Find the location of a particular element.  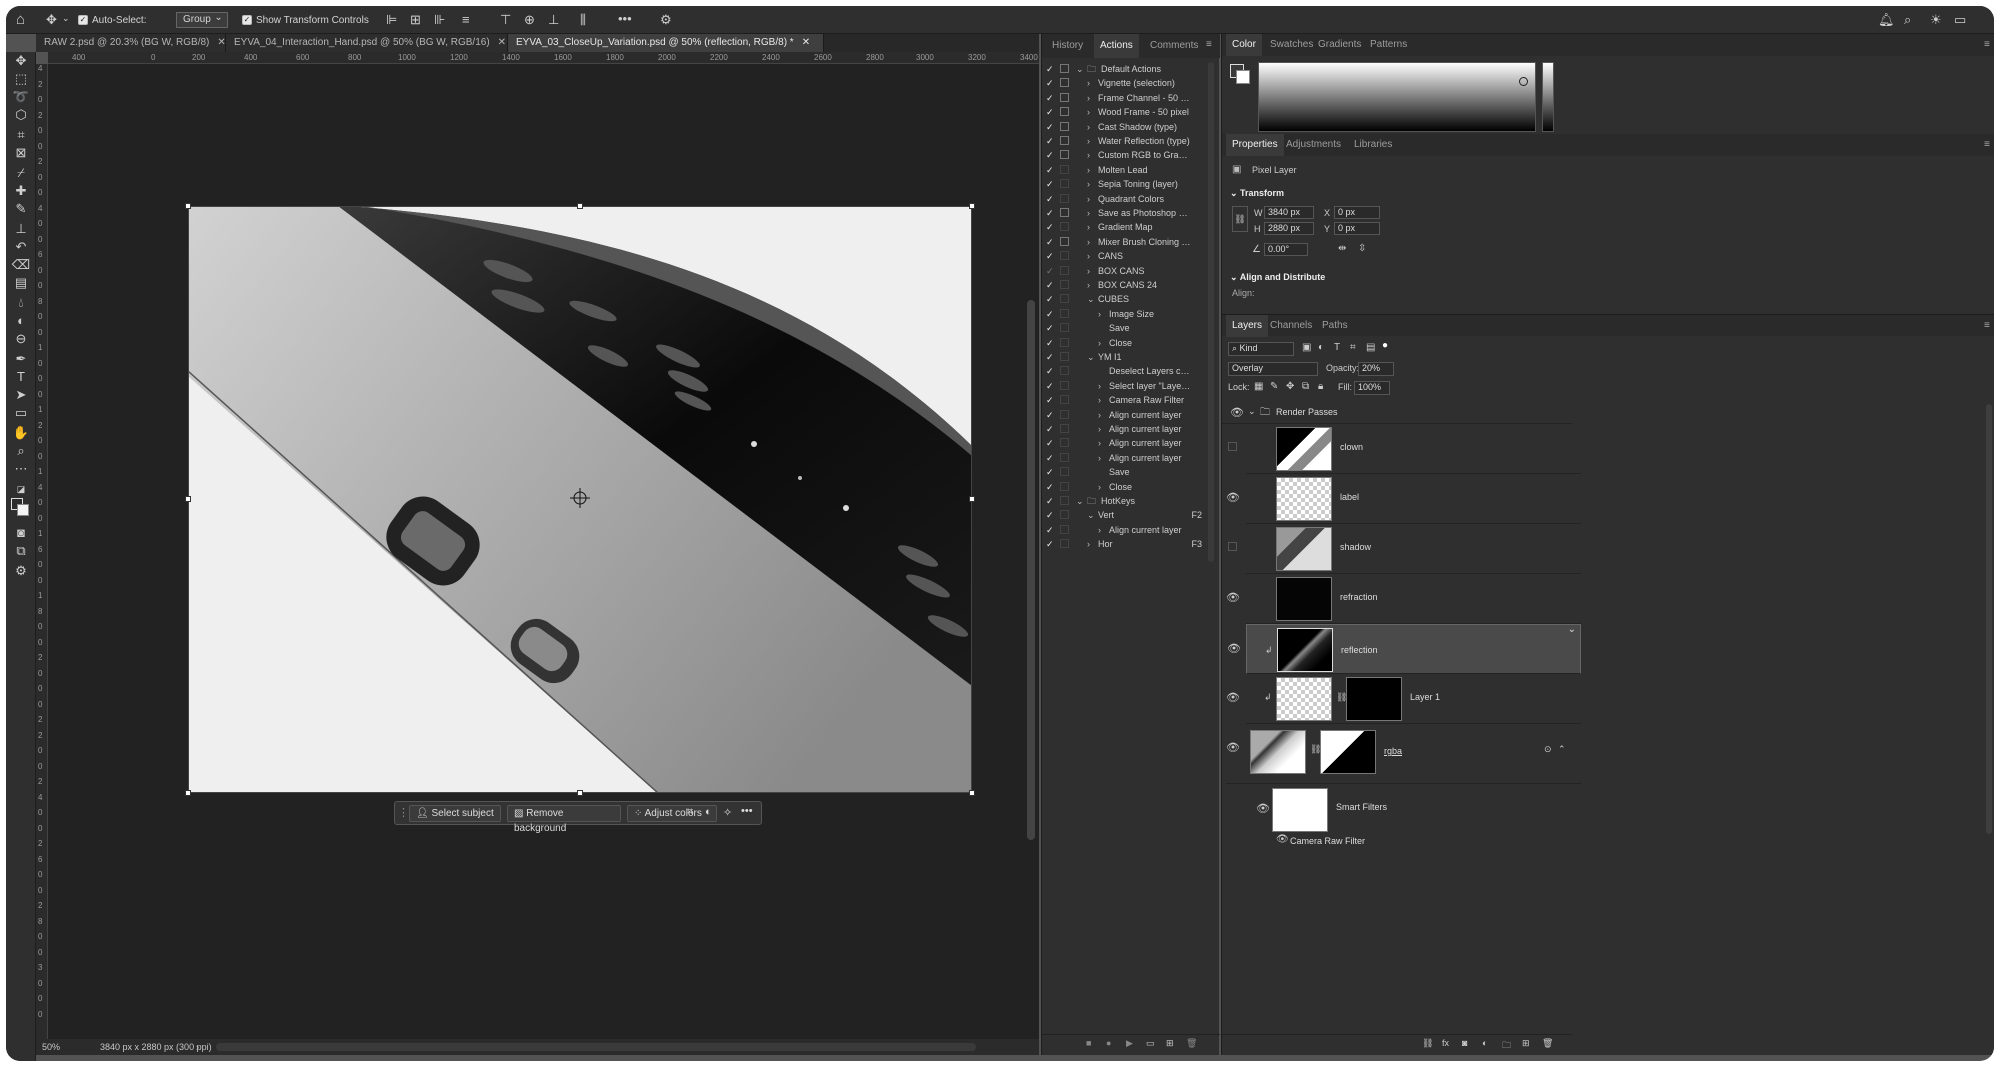

action-row: ✓ › Molten Lead is located at coordinates (1124, 170).